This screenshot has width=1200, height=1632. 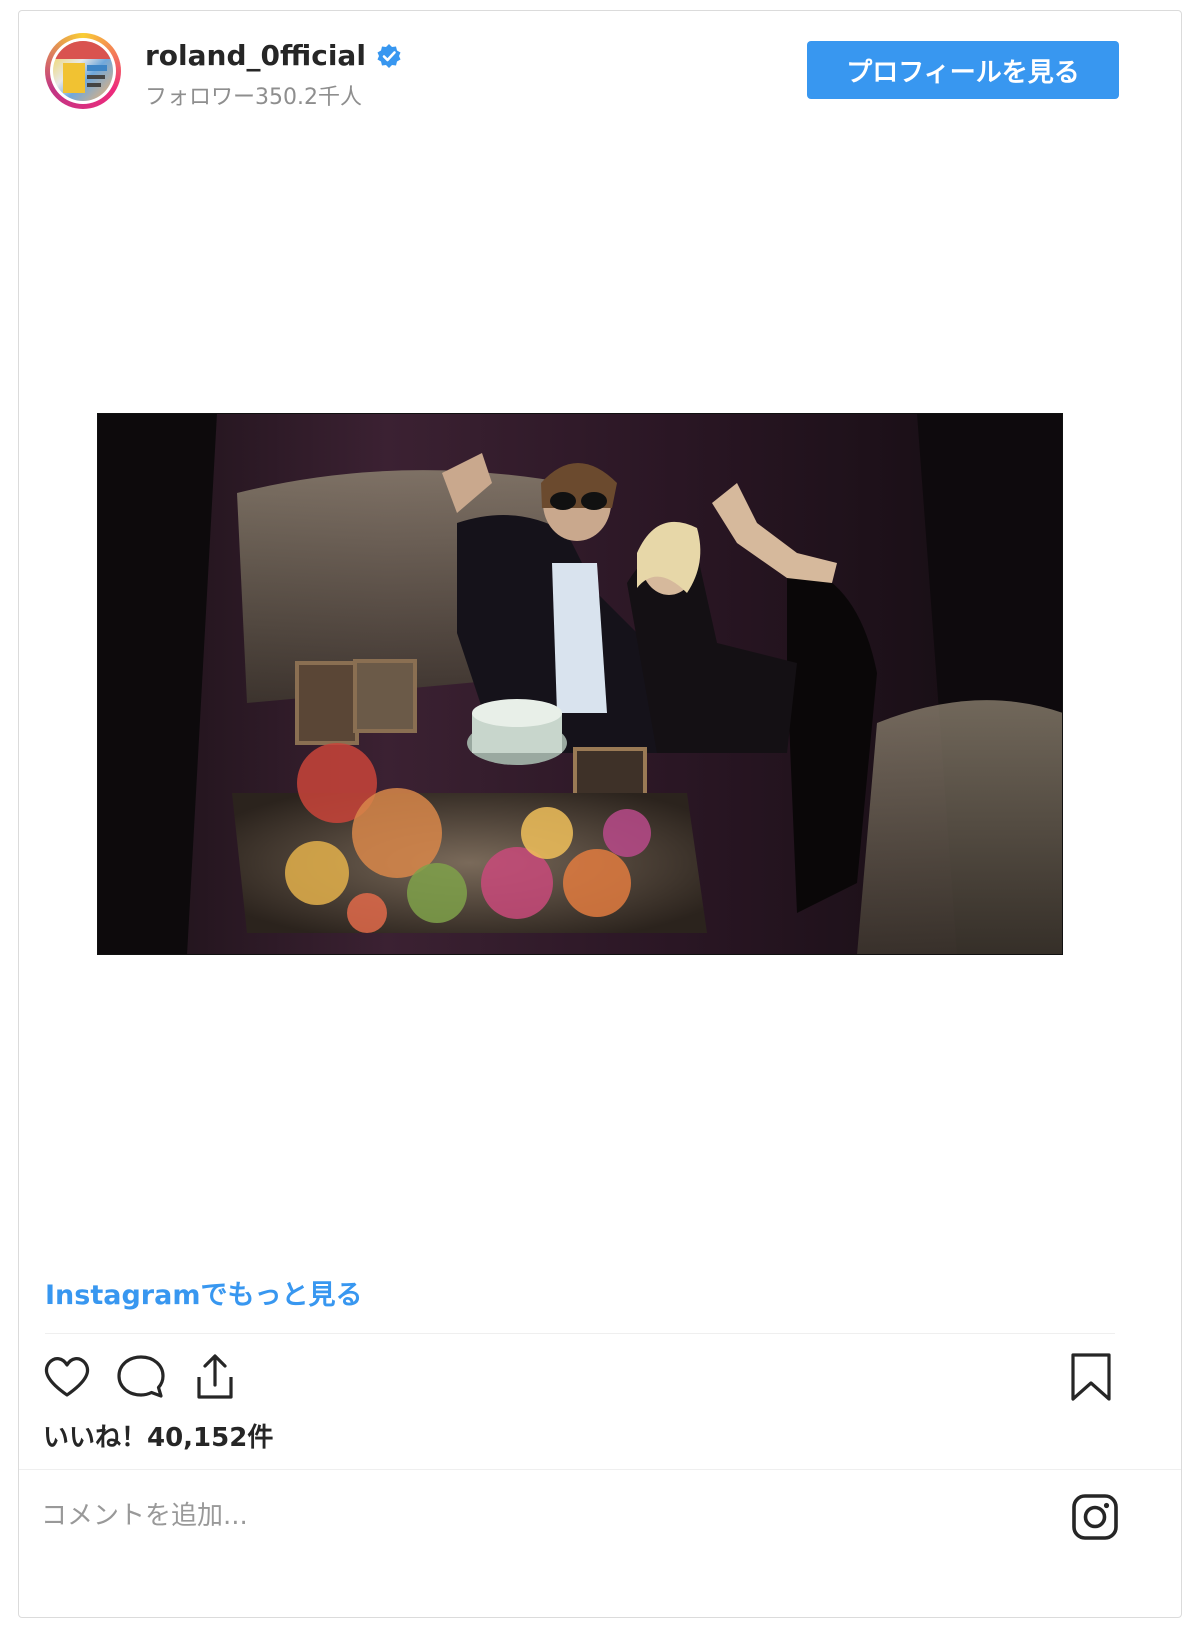 I want to click on heart-icon, so click(x=67, y=1377).